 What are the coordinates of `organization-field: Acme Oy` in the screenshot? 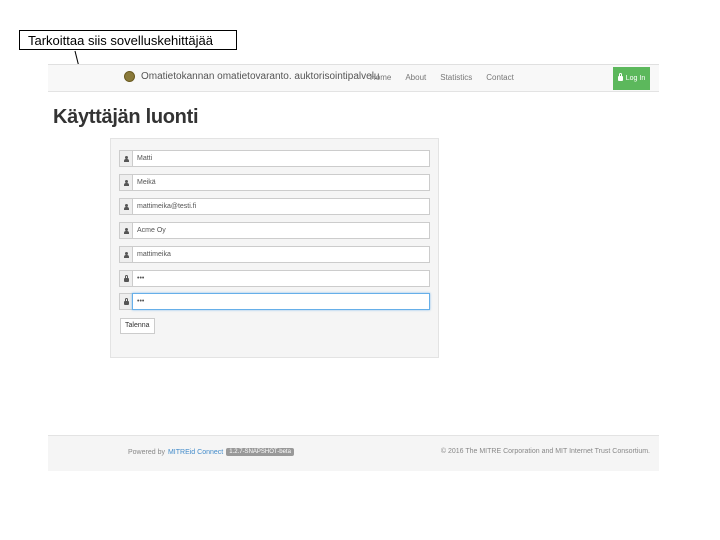 It's located at (274, 230).